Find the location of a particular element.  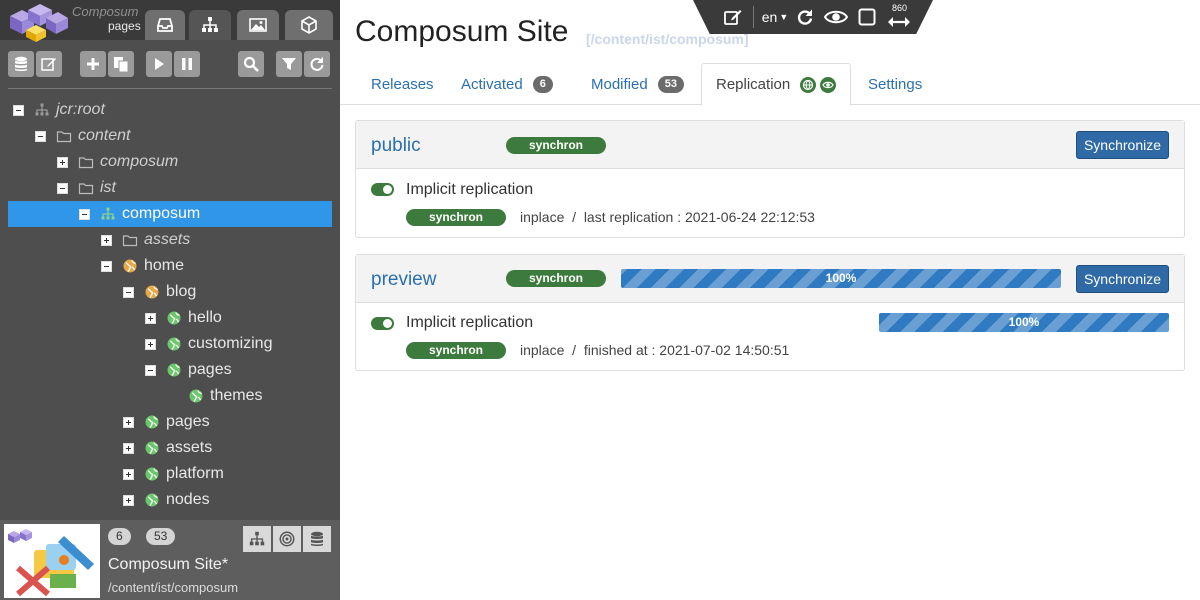

square-icon is located at coordinates (867, 17).